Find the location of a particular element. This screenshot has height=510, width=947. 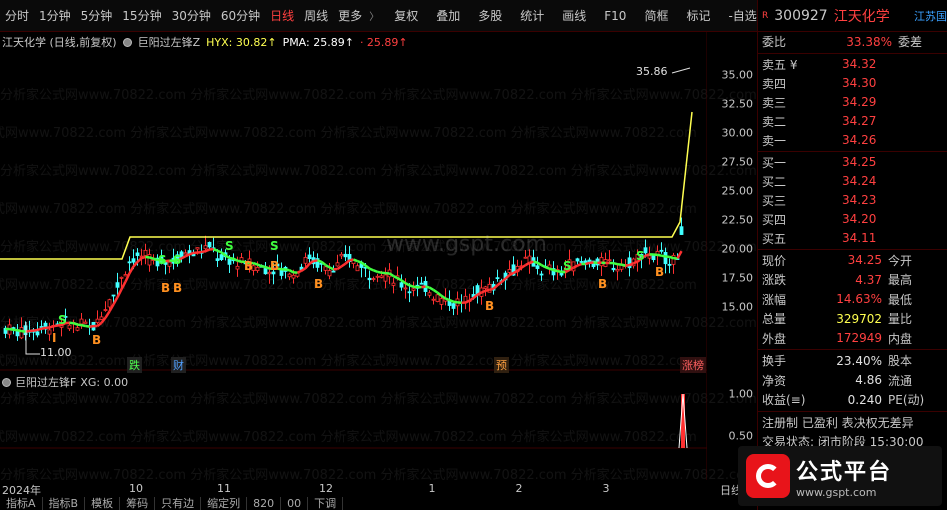

sell-level-row: 卖四 34.30 is located at coordinates (852, 83).